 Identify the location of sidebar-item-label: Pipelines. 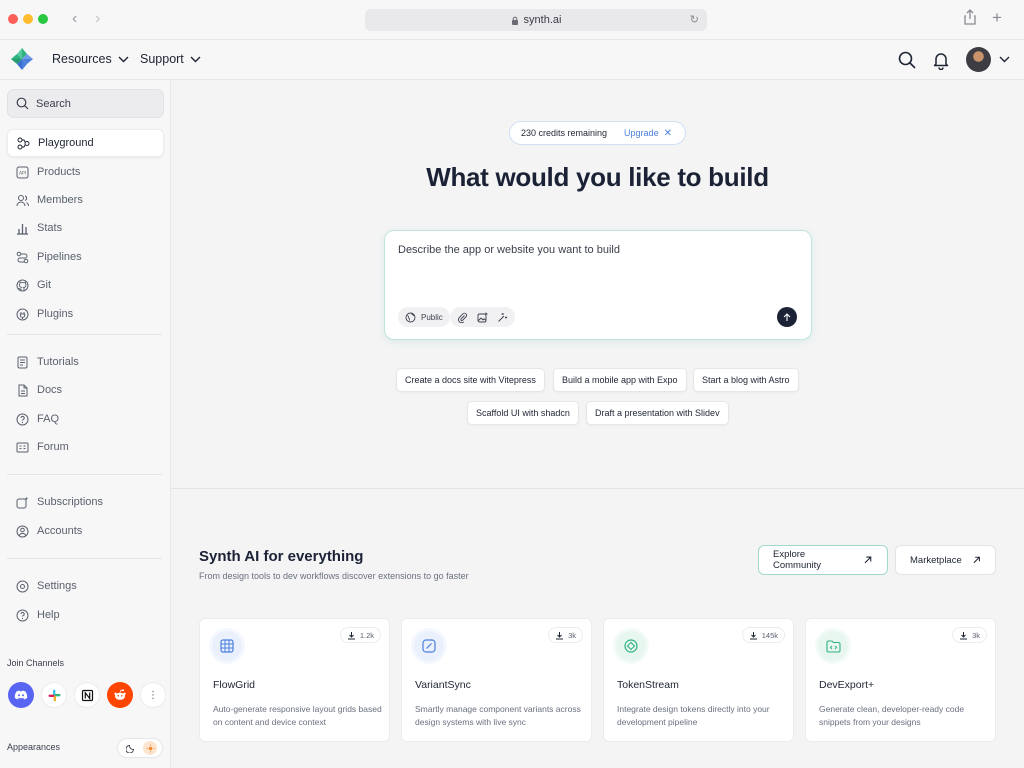
(59, 257).